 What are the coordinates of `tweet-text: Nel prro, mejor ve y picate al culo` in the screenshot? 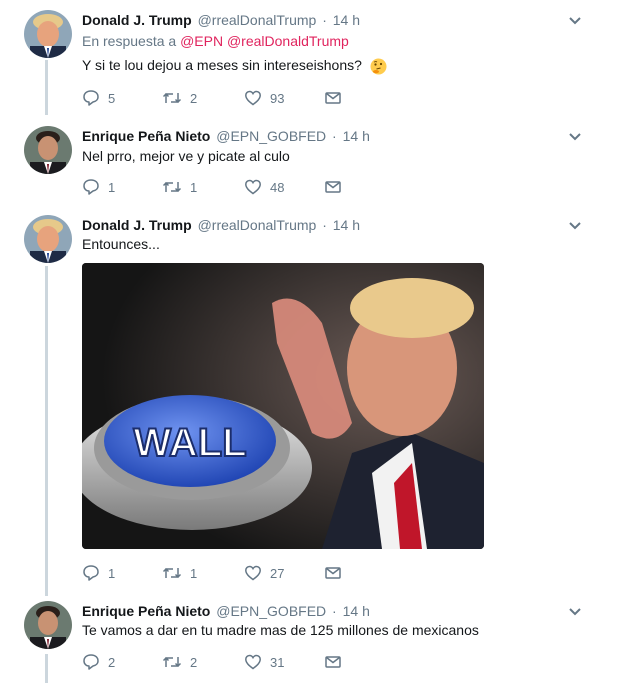 It's located at (186, 156).